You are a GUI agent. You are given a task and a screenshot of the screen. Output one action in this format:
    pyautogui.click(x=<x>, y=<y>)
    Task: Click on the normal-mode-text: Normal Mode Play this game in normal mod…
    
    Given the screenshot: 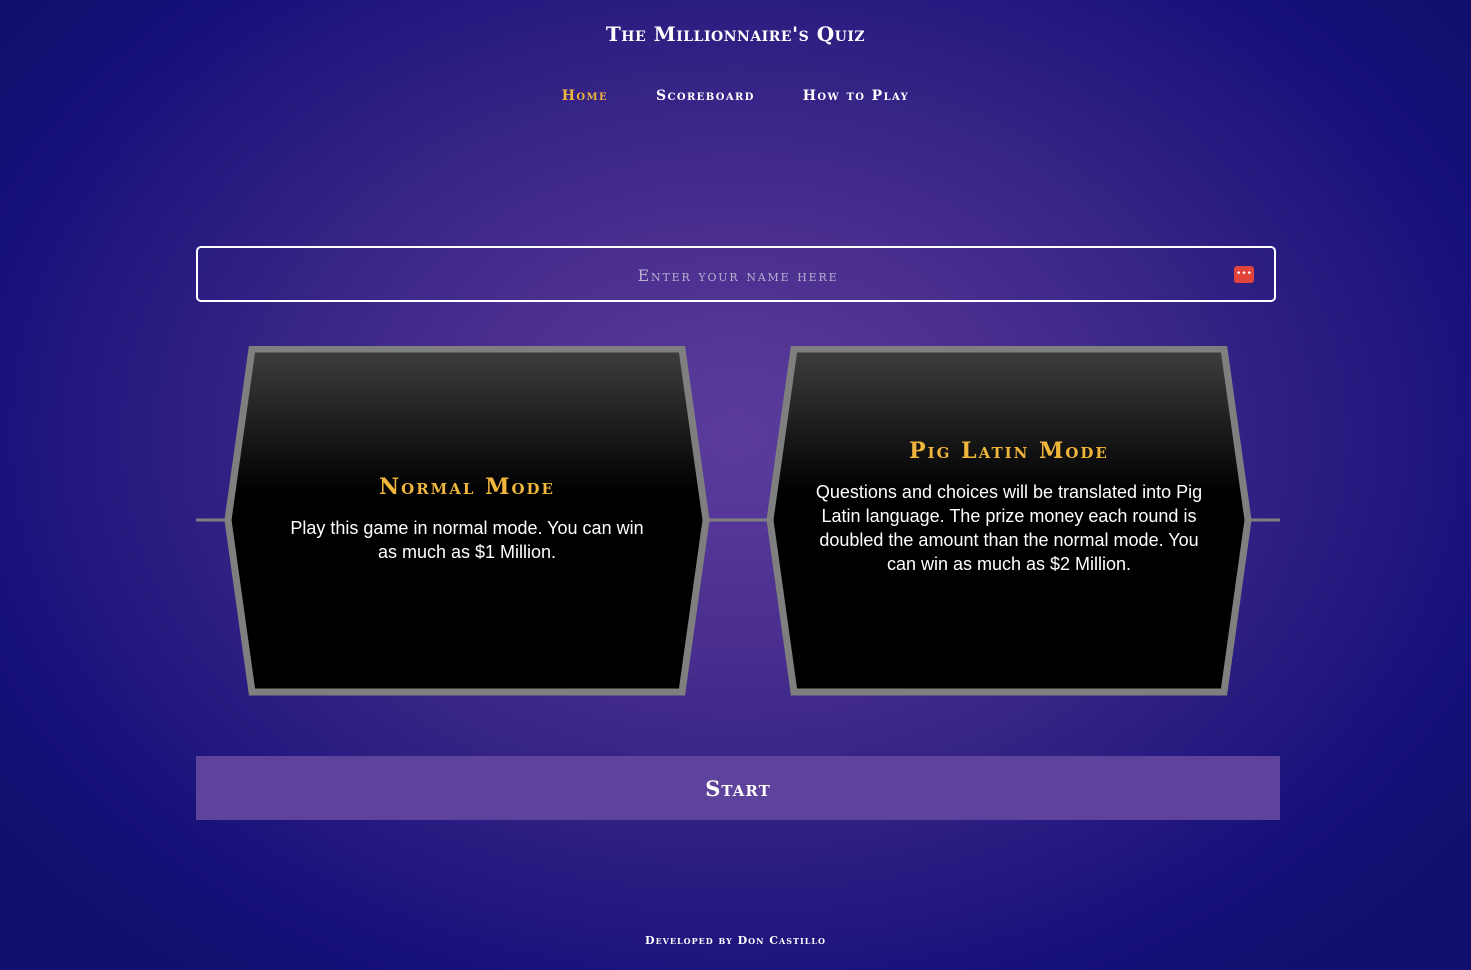 What is the action you would take?
    pyautogui.click(x=467, y=519)
    